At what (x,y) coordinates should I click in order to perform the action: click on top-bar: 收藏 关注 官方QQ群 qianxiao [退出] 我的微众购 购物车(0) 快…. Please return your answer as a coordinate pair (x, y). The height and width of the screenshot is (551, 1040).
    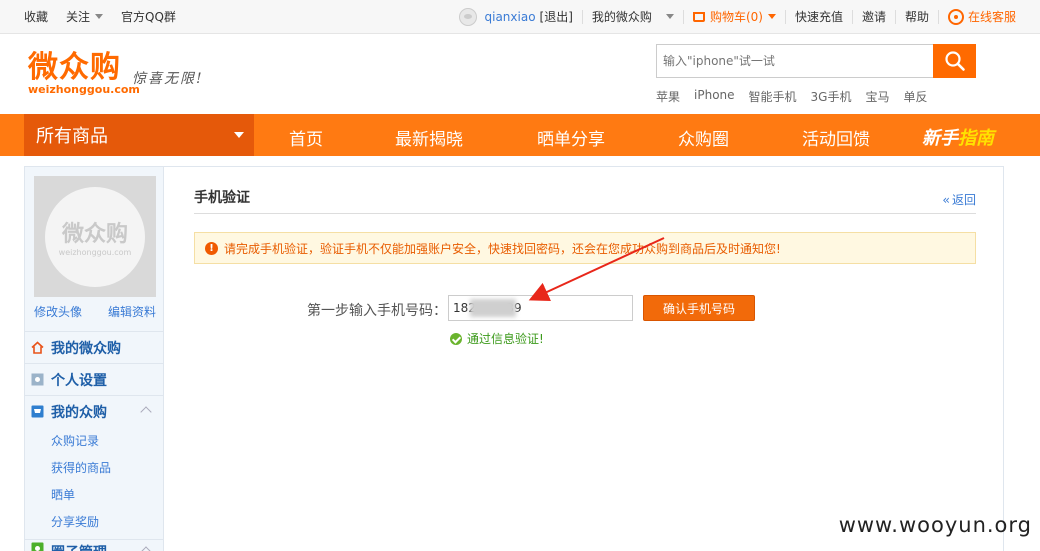
    Looking at the image, I should click on (520, 17).